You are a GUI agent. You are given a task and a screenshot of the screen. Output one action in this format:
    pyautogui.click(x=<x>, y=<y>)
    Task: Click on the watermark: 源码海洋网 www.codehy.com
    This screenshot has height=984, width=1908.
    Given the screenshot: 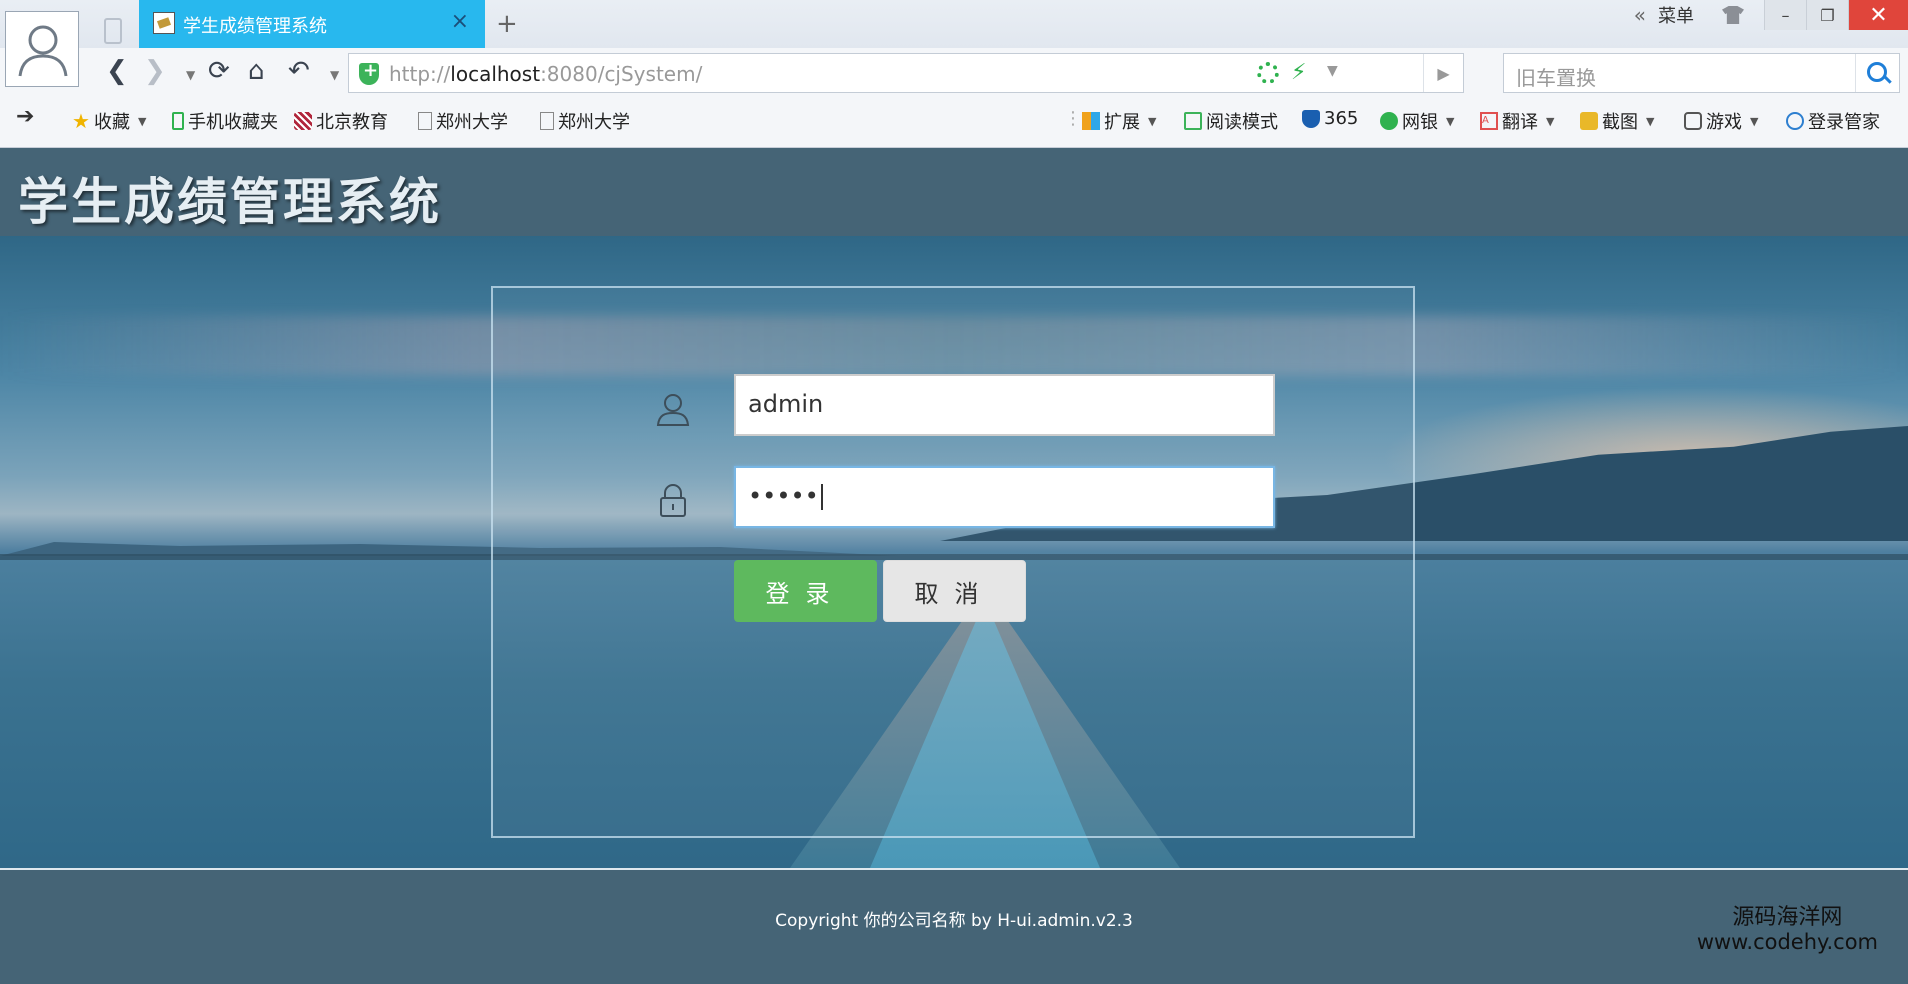 What is the action you would take?
    pyautogui.click(x=1787, y=929)
    